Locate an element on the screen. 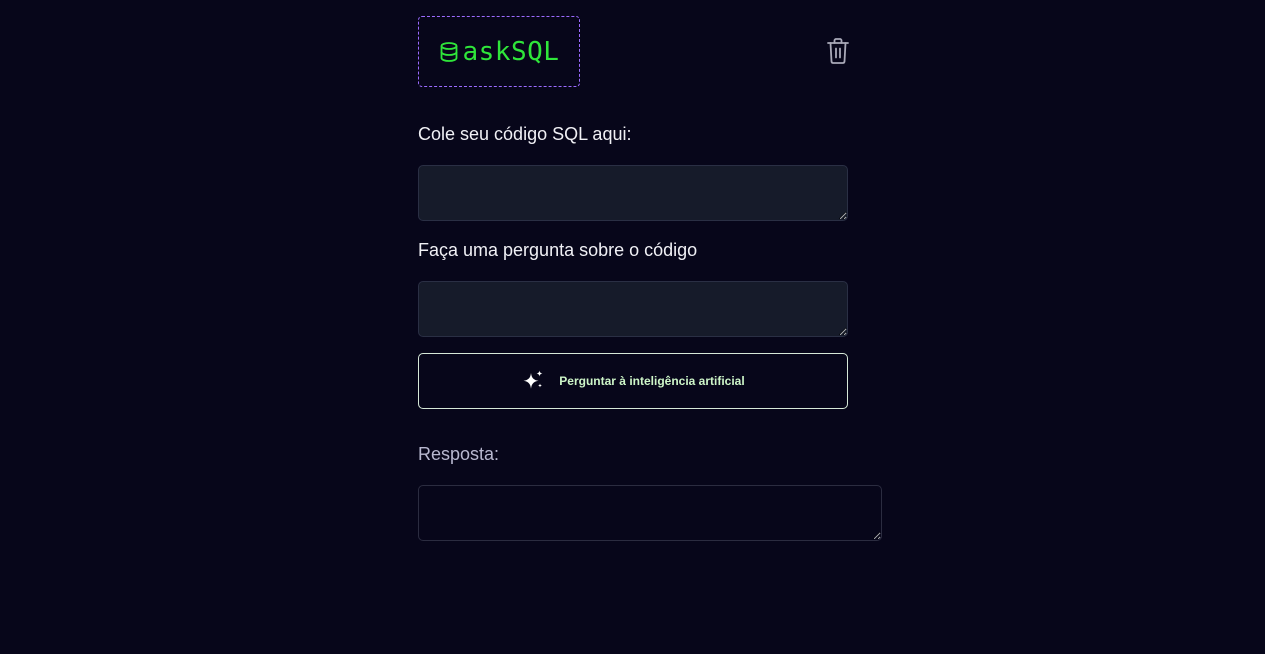 The image size is (1265, 654). clear-button is located at coordinates (838, 53).